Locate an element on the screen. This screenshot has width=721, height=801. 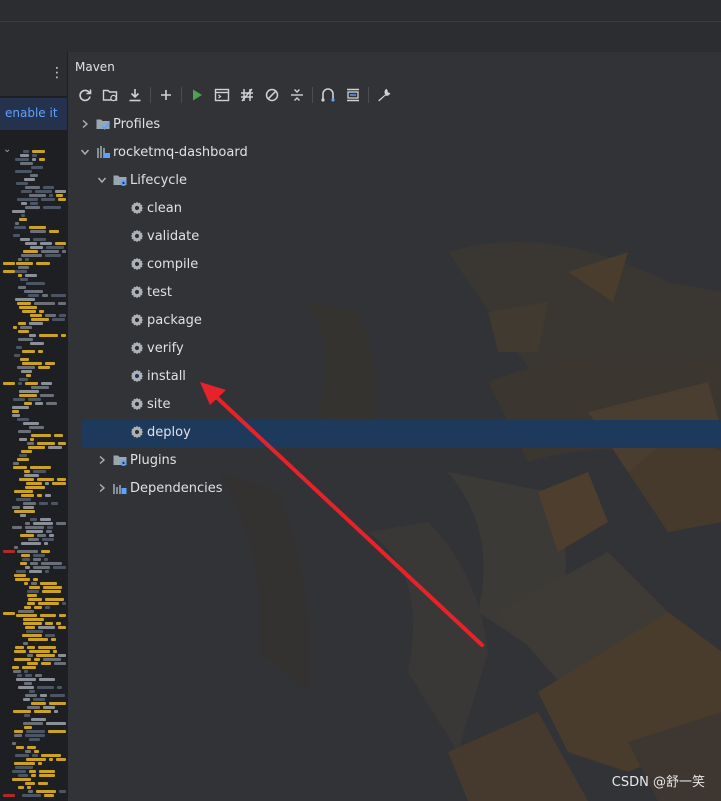
goal-deploy: deploy is located at coordinates (160, 432).